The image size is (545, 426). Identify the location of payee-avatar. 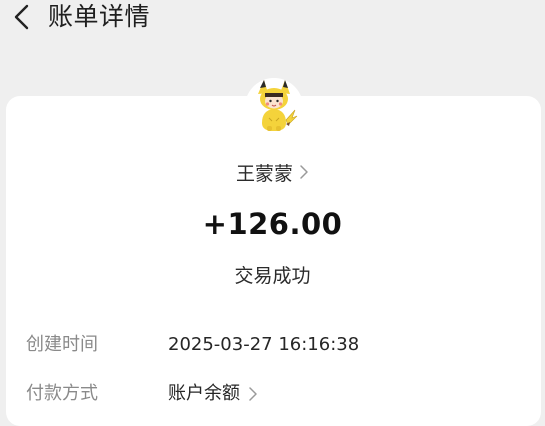
(274, 107).